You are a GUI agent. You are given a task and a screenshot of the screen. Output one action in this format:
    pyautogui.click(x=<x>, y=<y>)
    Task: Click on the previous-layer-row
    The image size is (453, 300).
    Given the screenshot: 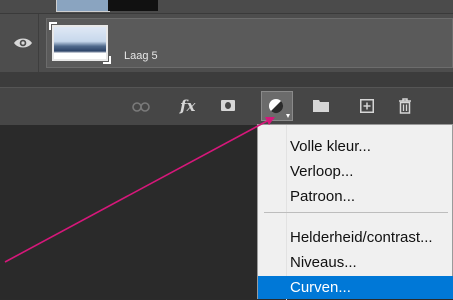 What is the action you would take?
    pyautogui.click(x=226, y=7)
    